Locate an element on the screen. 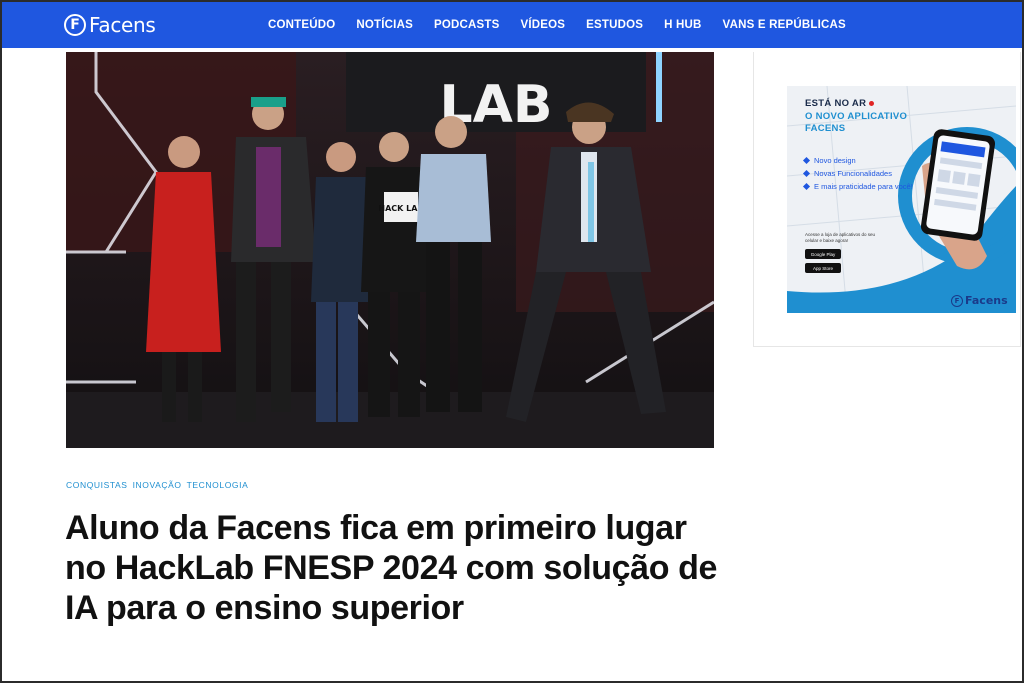 This screenshot has width=1024, height=683. nav-item-estudos: ESTUDOS is located at coordinates (614, 25).